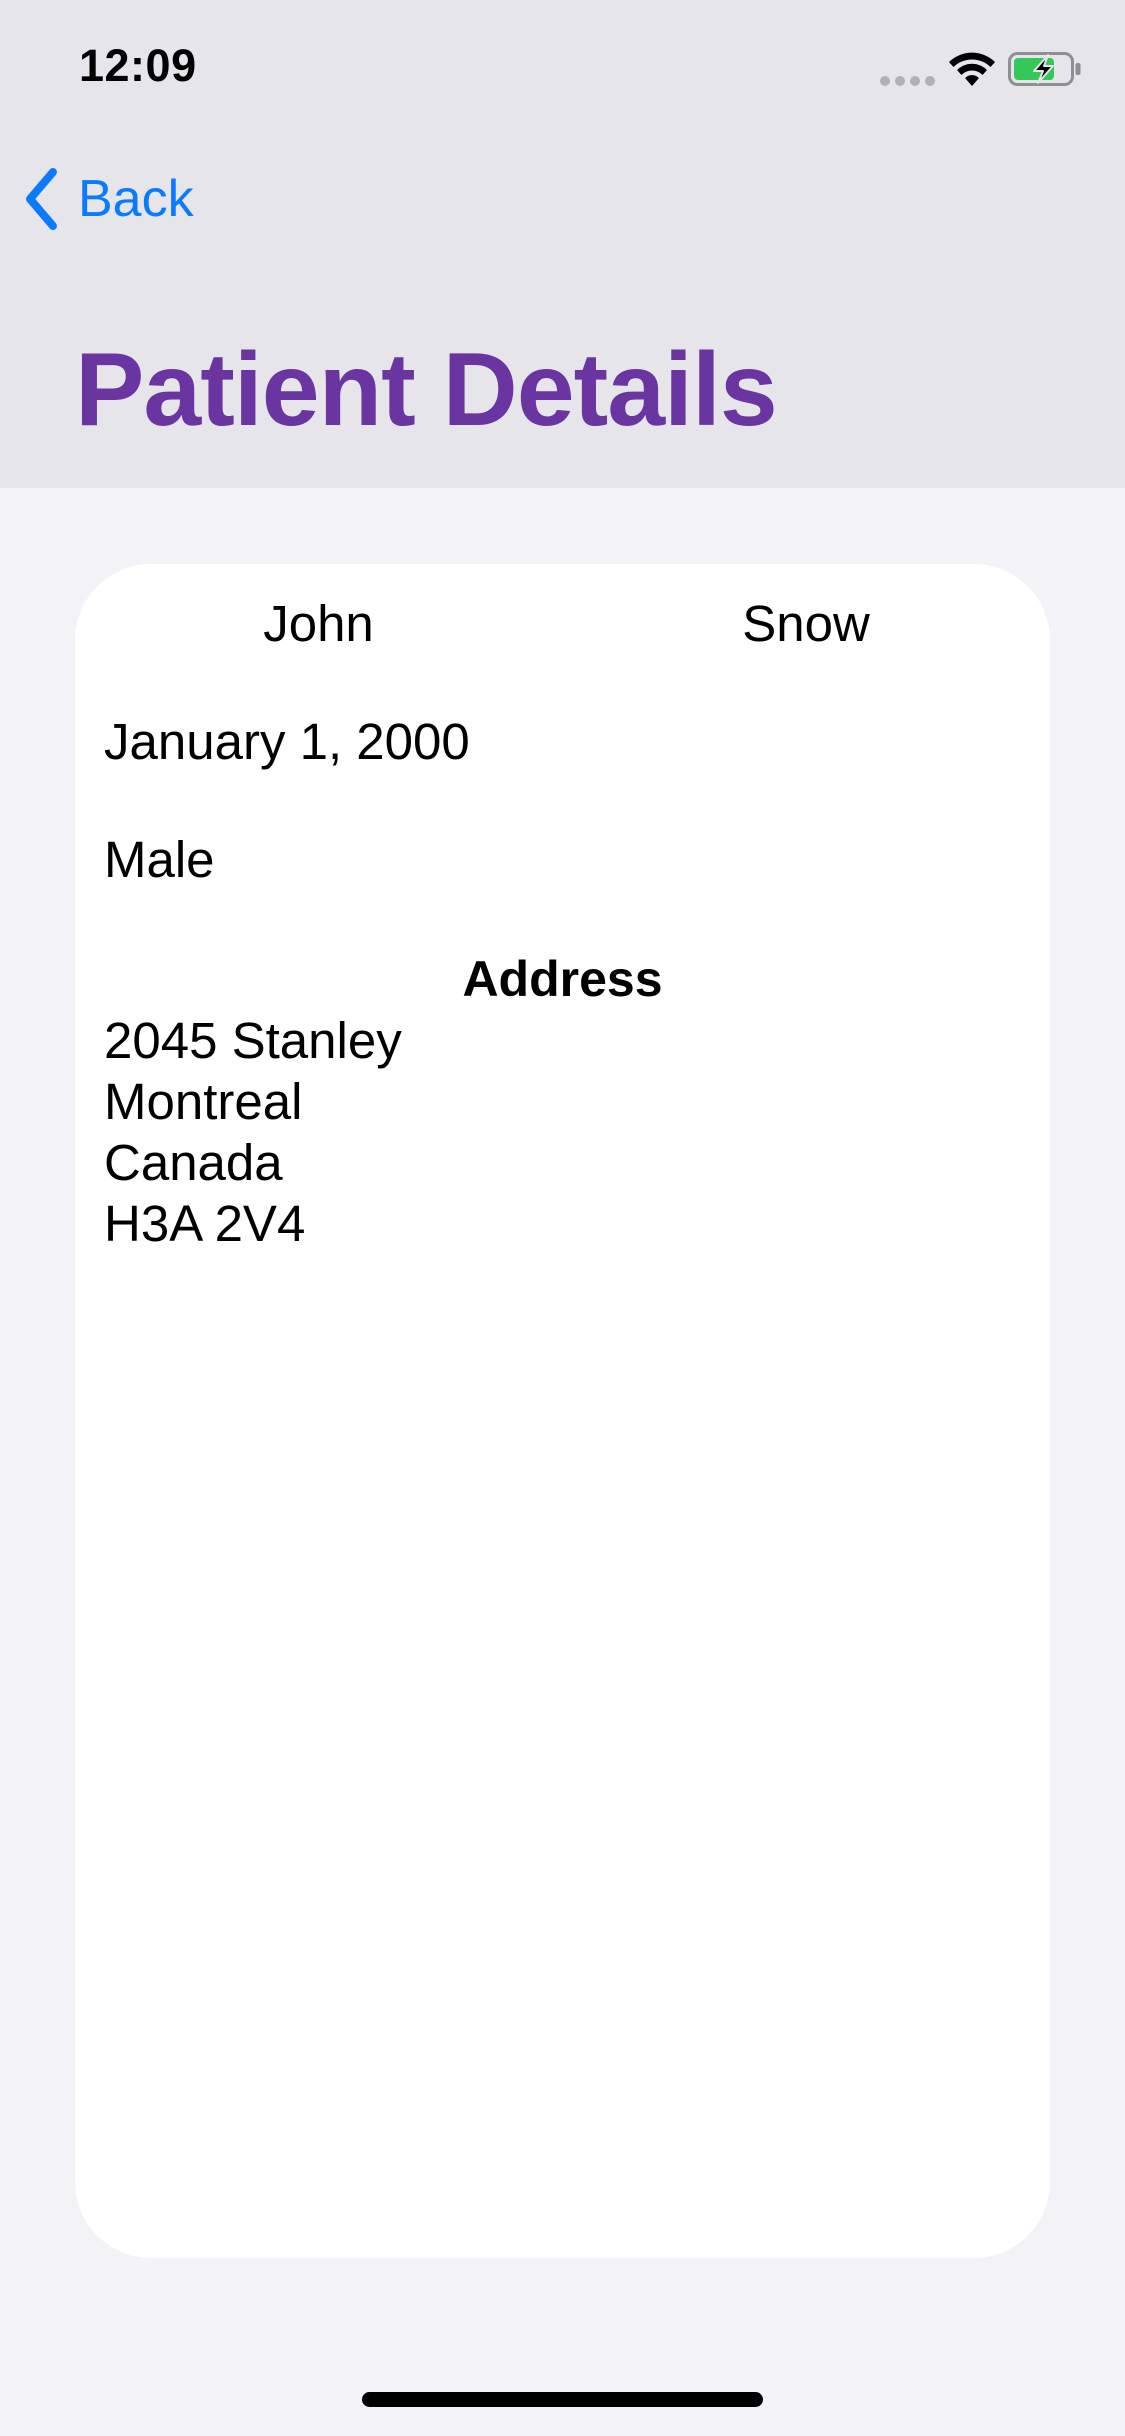  I want to click on date-of-birth: January 1, 2000, so click(287, 741).